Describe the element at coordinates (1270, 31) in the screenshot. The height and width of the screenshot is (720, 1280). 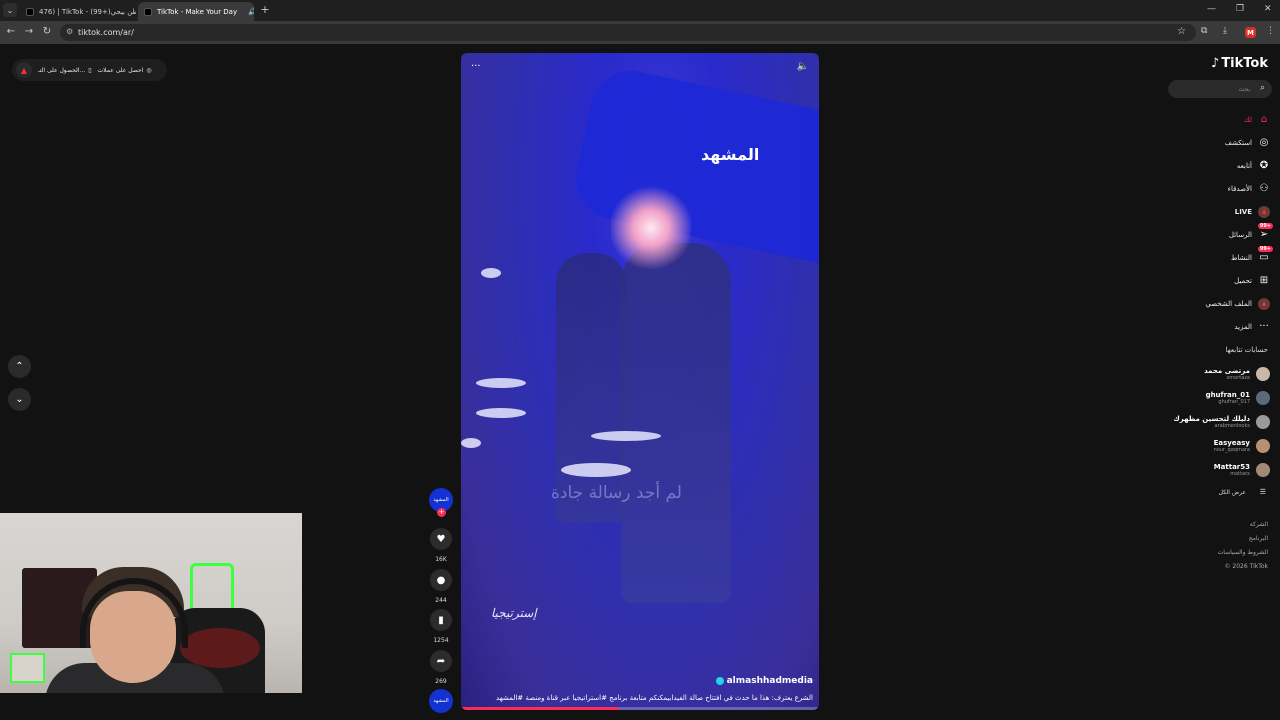
I see `browser-menu-icon: ⋮` at that location.